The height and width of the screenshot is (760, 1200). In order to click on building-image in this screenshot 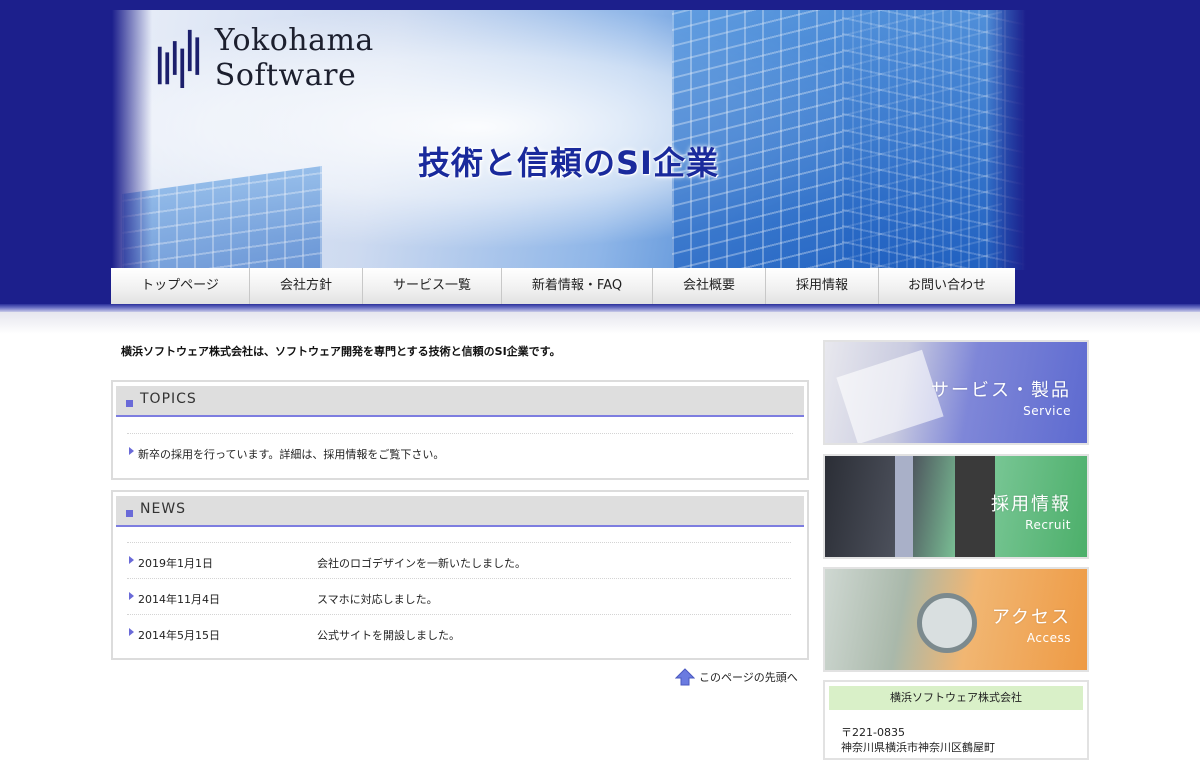, I will do `click(222, 217)`.